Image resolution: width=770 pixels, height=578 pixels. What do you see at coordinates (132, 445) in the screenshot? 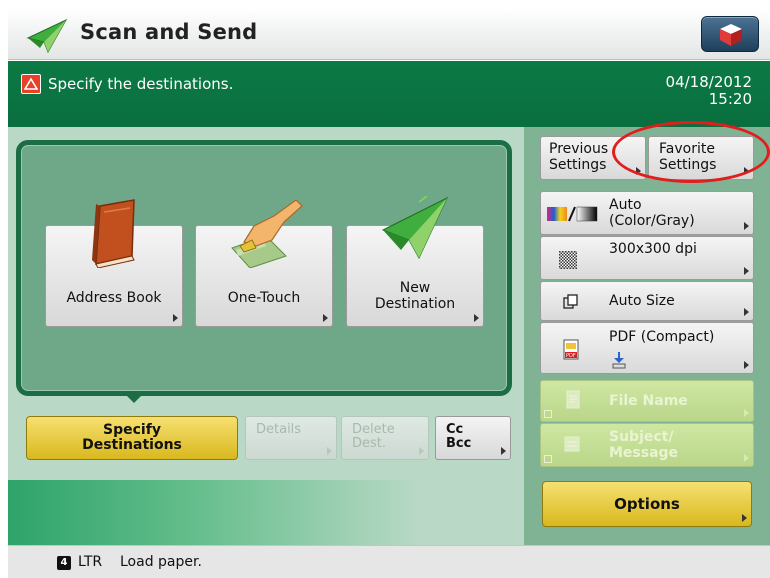
I see `specify-label-line2: Destinations` at bounding box center [132, 445].